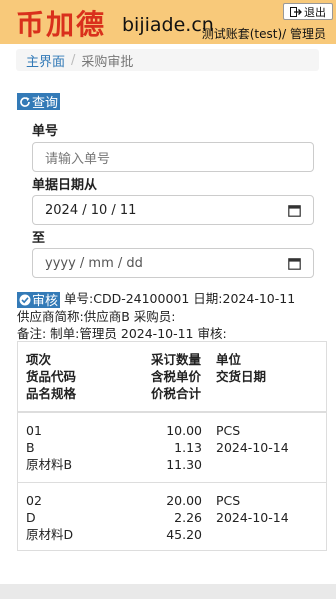 The height and width of the screenshot is (599, 336). Describe the element at coordinates (176, 359) in the screenshot. I see `header-quantity: 采订数量` at that location.